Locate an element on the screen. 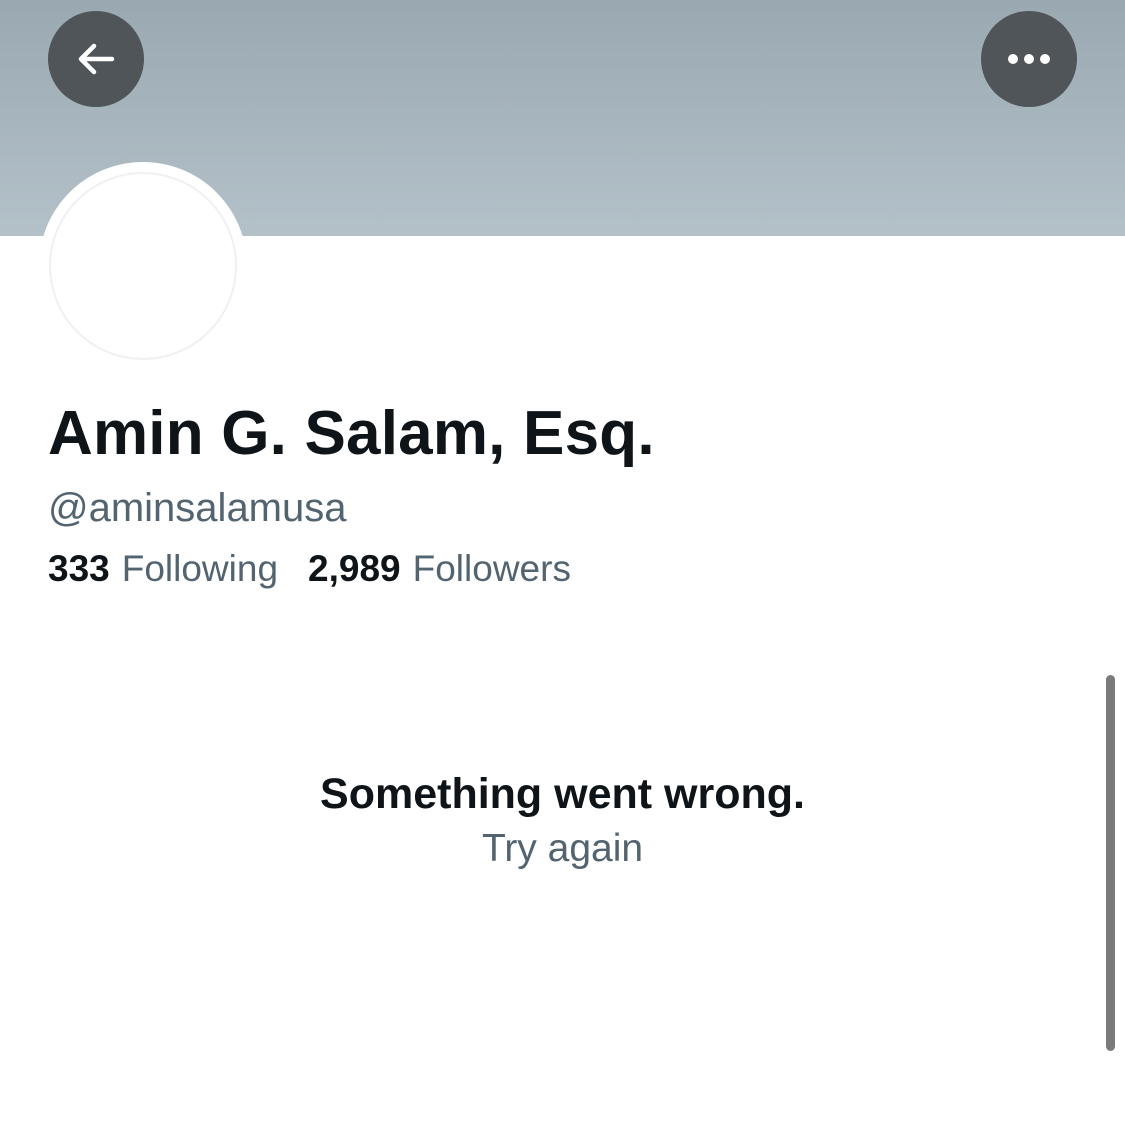 The image size is (1125, 1125). back-button is located at coordinates (96, 59).